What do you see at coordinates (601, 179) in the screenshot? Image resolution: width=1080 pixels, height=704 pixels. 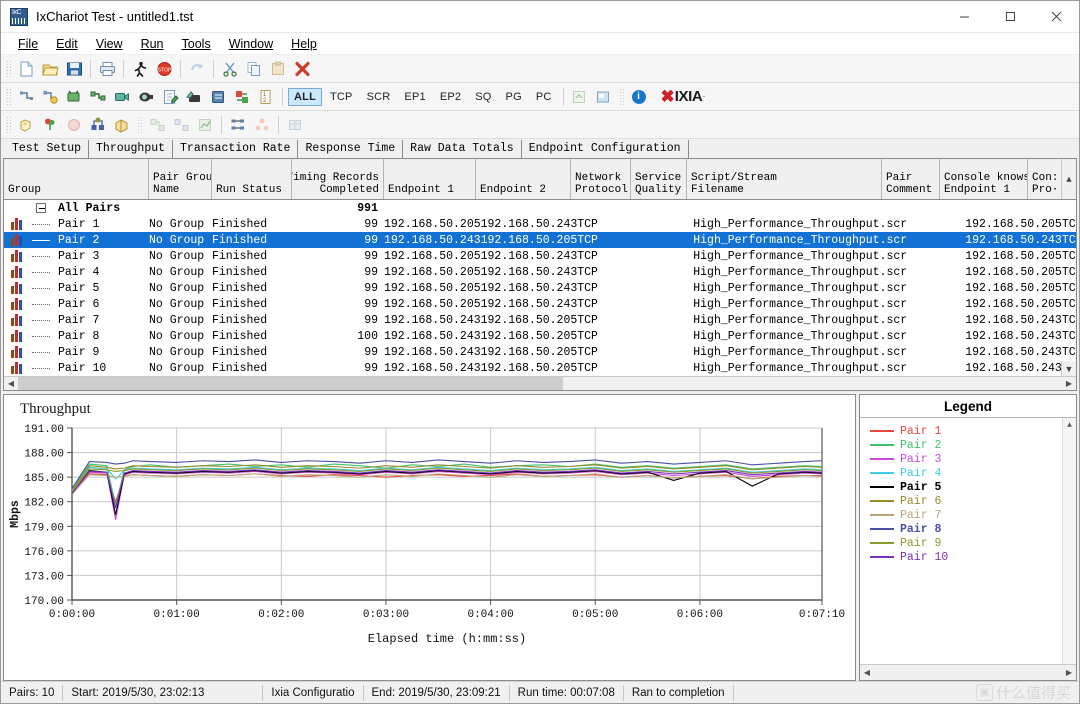 I see `col-header-network-protocol: Network Protocol` at bounding box center [601, 179].